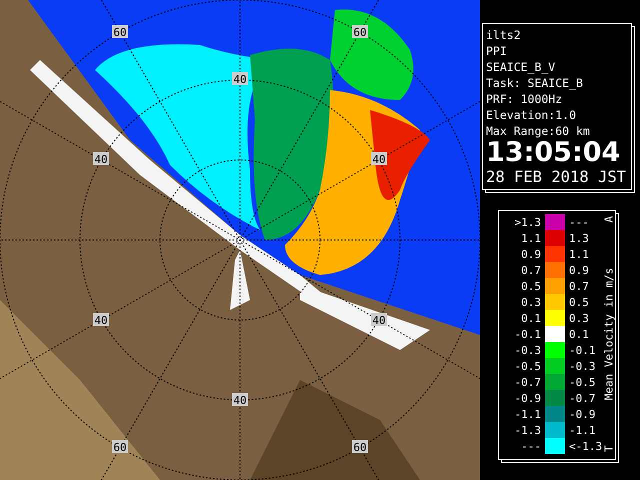  What do you see at coordinates (527, 430) in the screenshot?
I see `legend-value: -1.3` at bounding box center [527, 430].